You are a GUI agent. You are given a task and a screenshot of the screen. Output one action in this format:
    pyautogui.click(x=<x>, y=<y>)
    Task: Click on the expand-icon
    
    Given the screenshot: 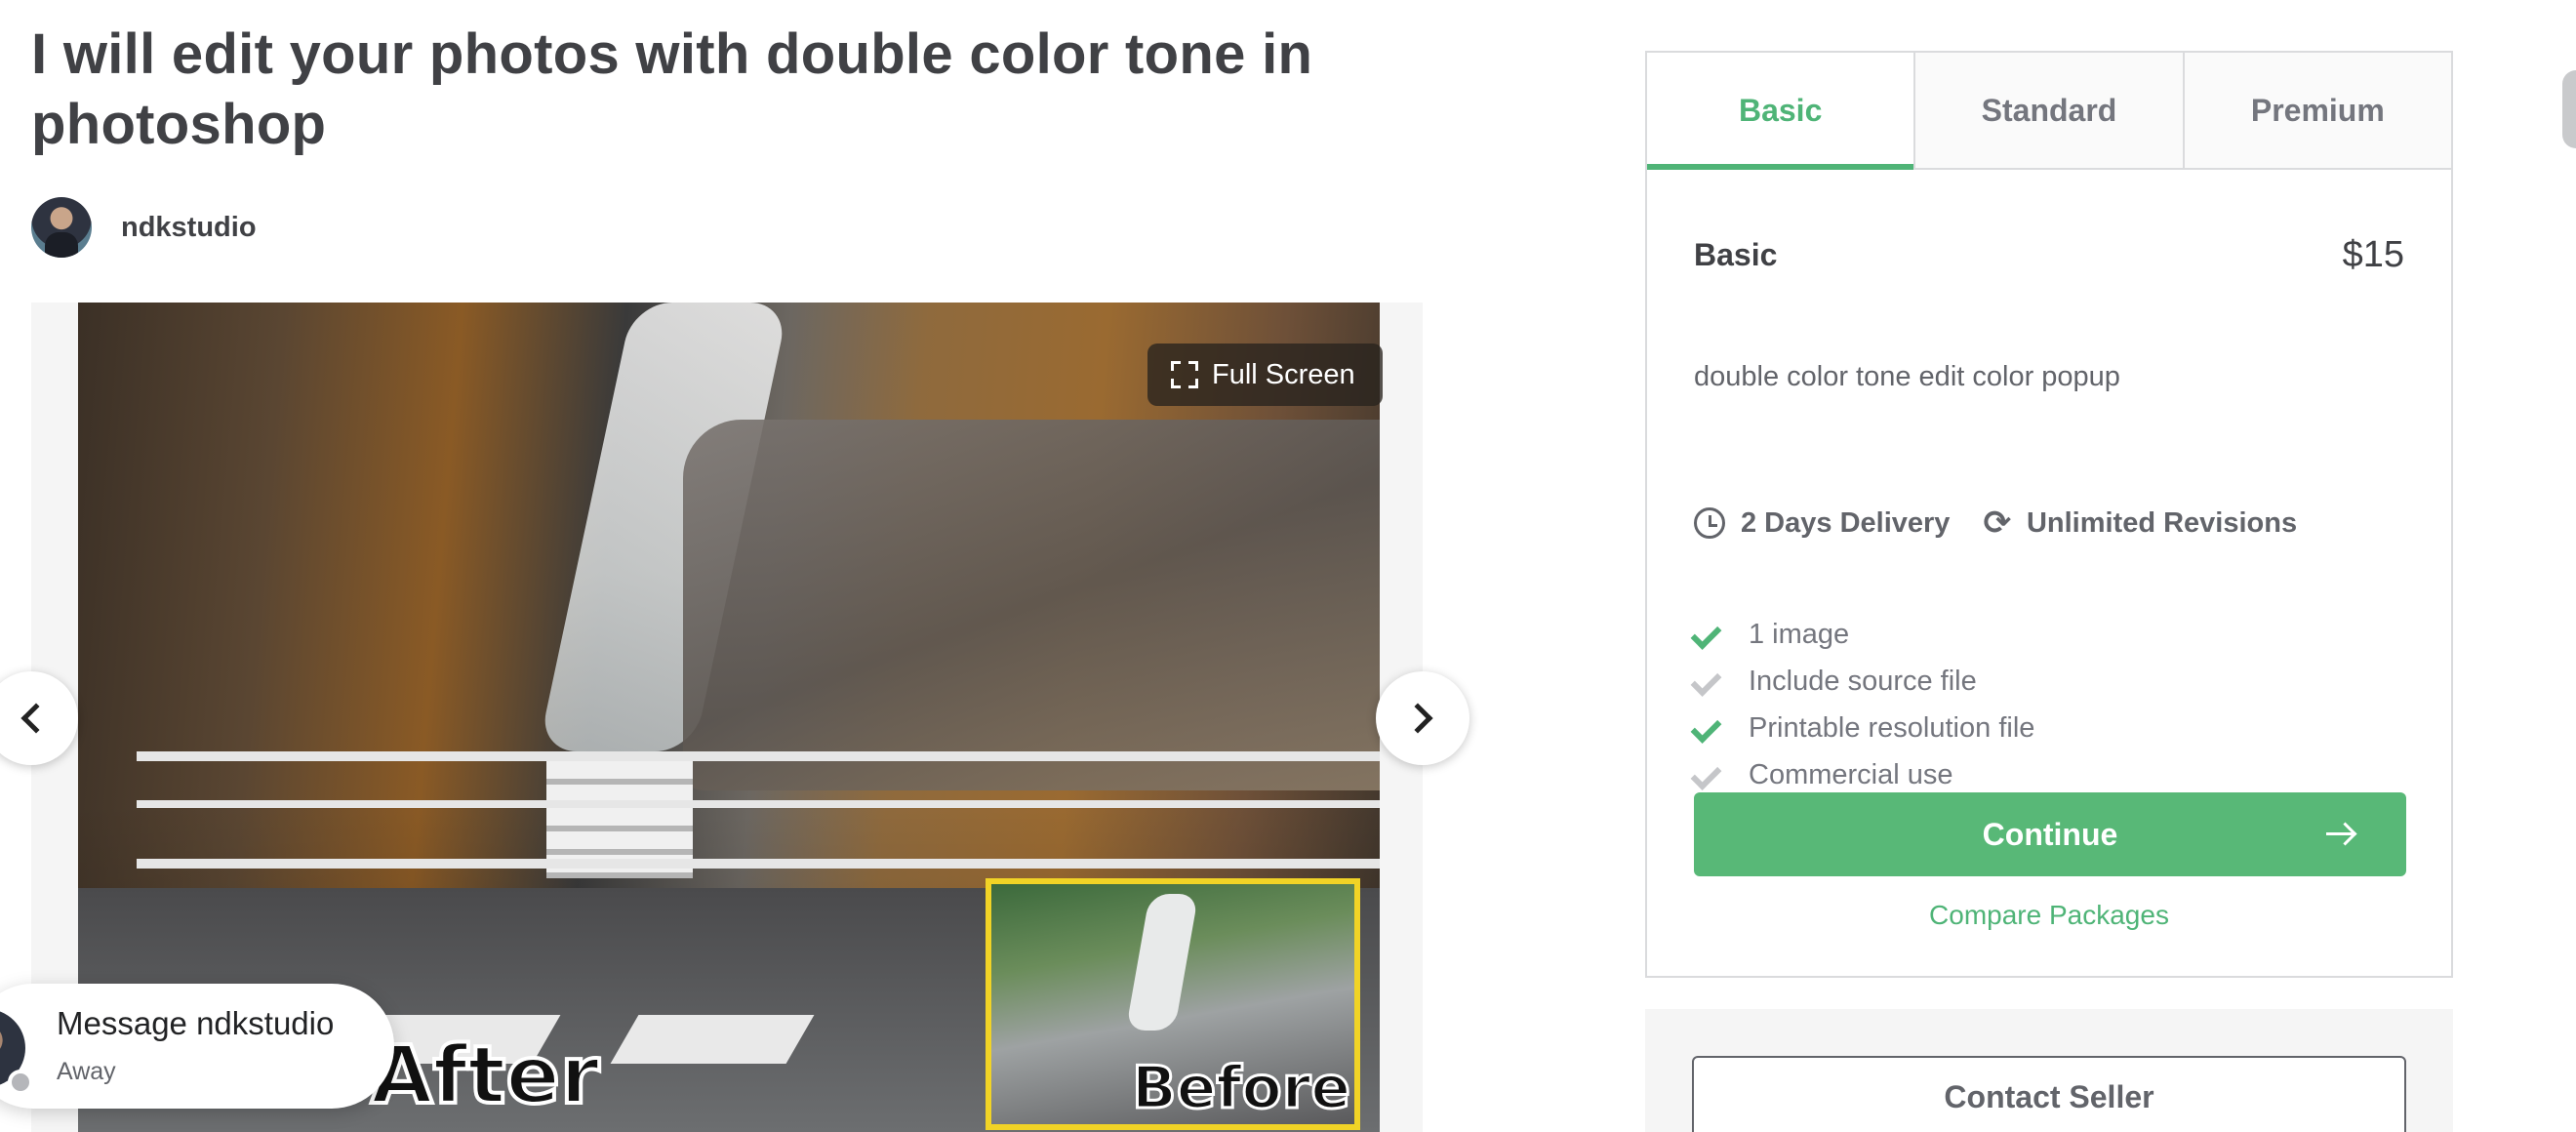 What is the action you would take?
    pyautogui.click(x=1184, y=374)
    